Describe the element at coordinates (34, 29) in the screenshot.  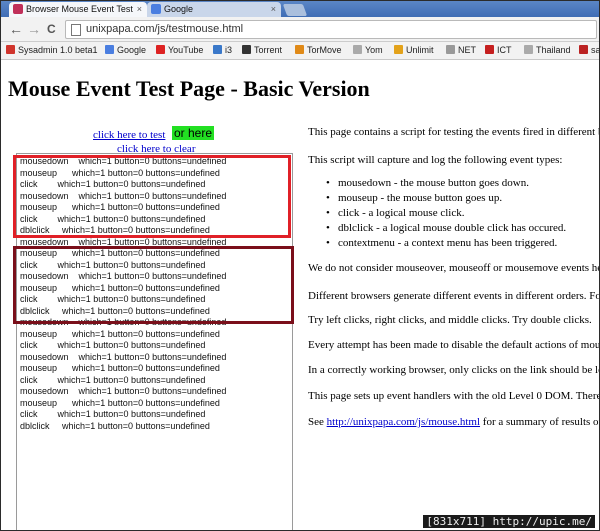
I see `forward-arrow-icon: →` at that location.